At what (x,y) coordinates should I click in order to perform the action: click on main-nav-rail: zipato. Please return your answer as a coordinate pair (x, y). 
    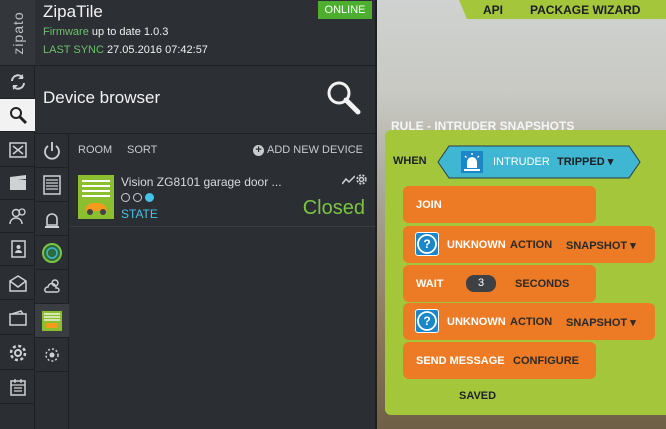
    Looking at the image, I should click on (17, 214).